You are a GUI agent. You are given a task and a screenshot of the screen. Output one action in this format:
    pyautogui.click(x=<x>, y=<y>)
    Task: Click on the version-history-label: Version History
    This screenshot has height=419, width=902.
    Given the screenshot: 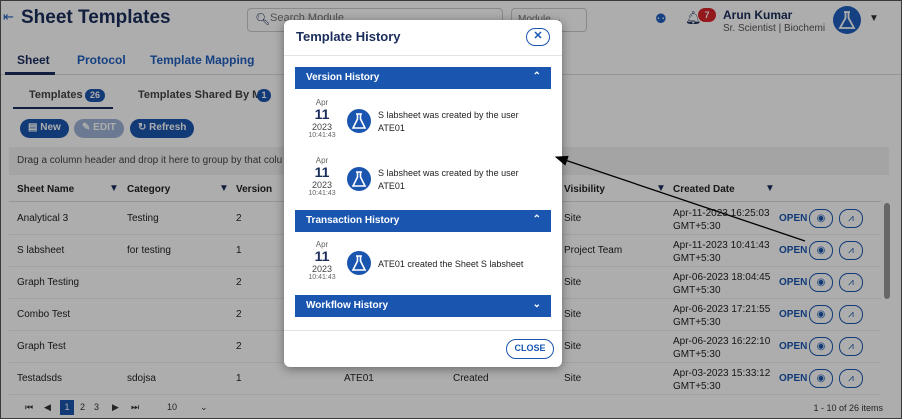 What is the action you would take?
    pyautogui.click(x=343, y=77)
    